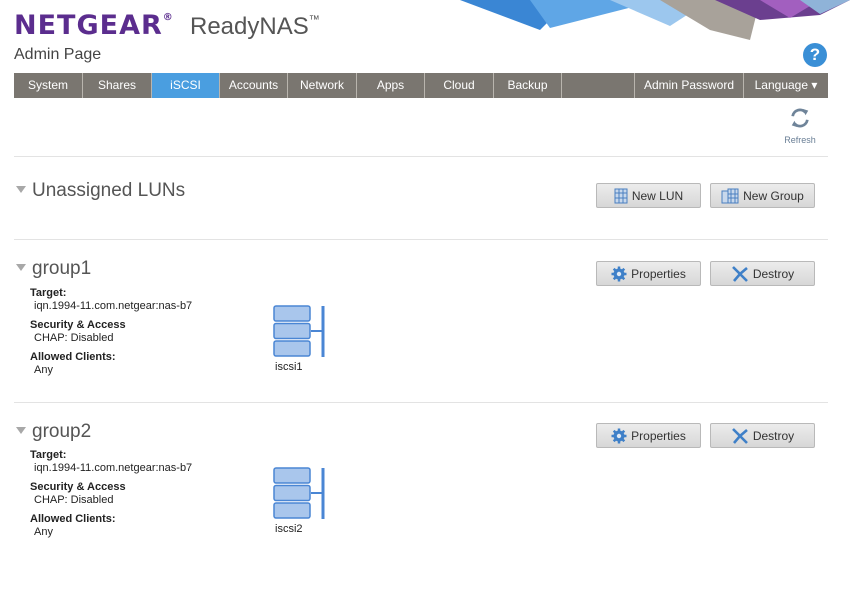 The height and width of the screenshot is (593, 850). I want to click on lun-icon, so click(621, 195).